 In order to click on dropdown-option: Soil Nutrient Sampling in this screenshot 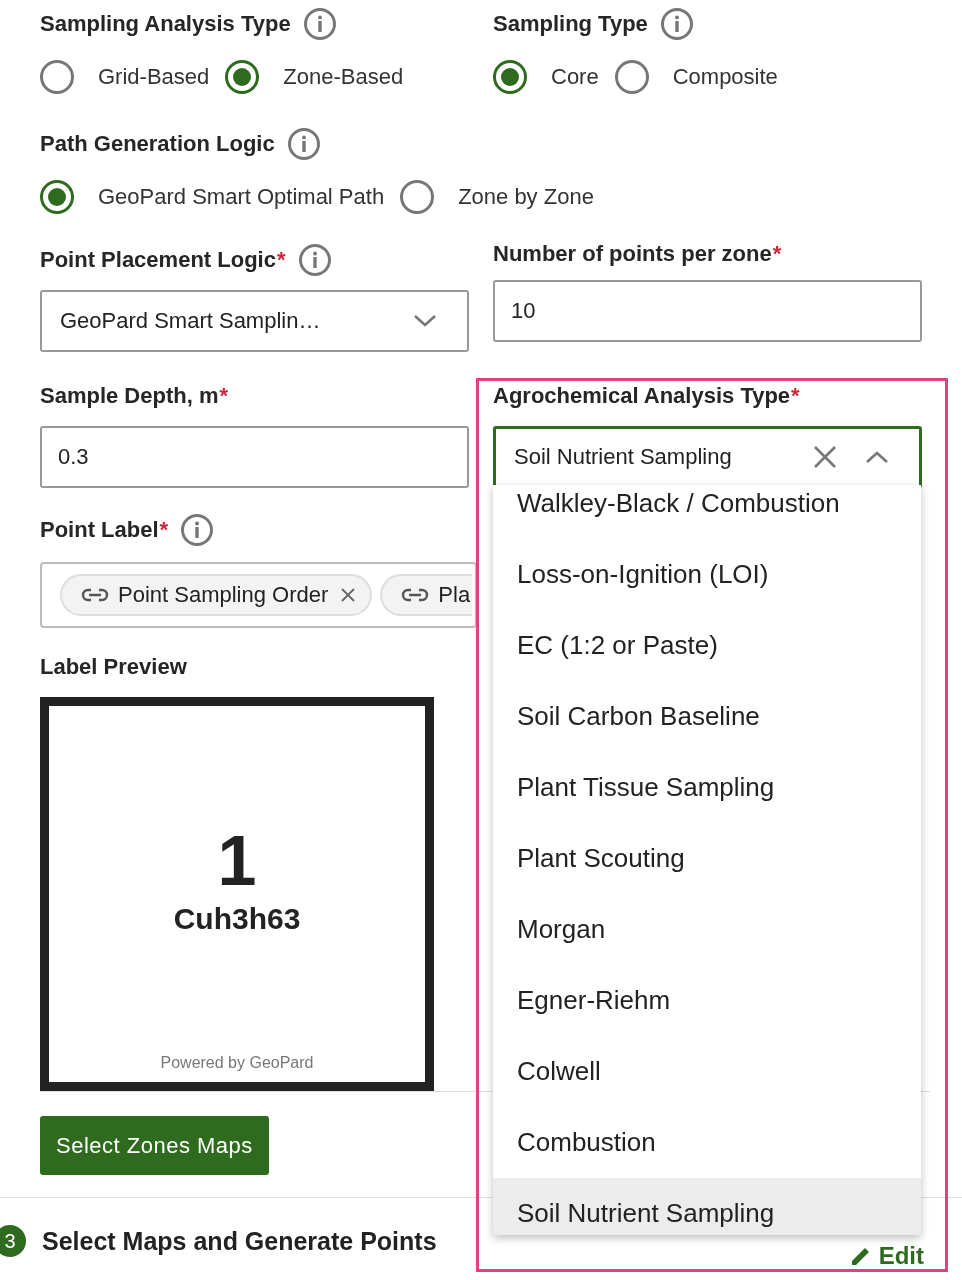, I will do `click(707, 1206)`.